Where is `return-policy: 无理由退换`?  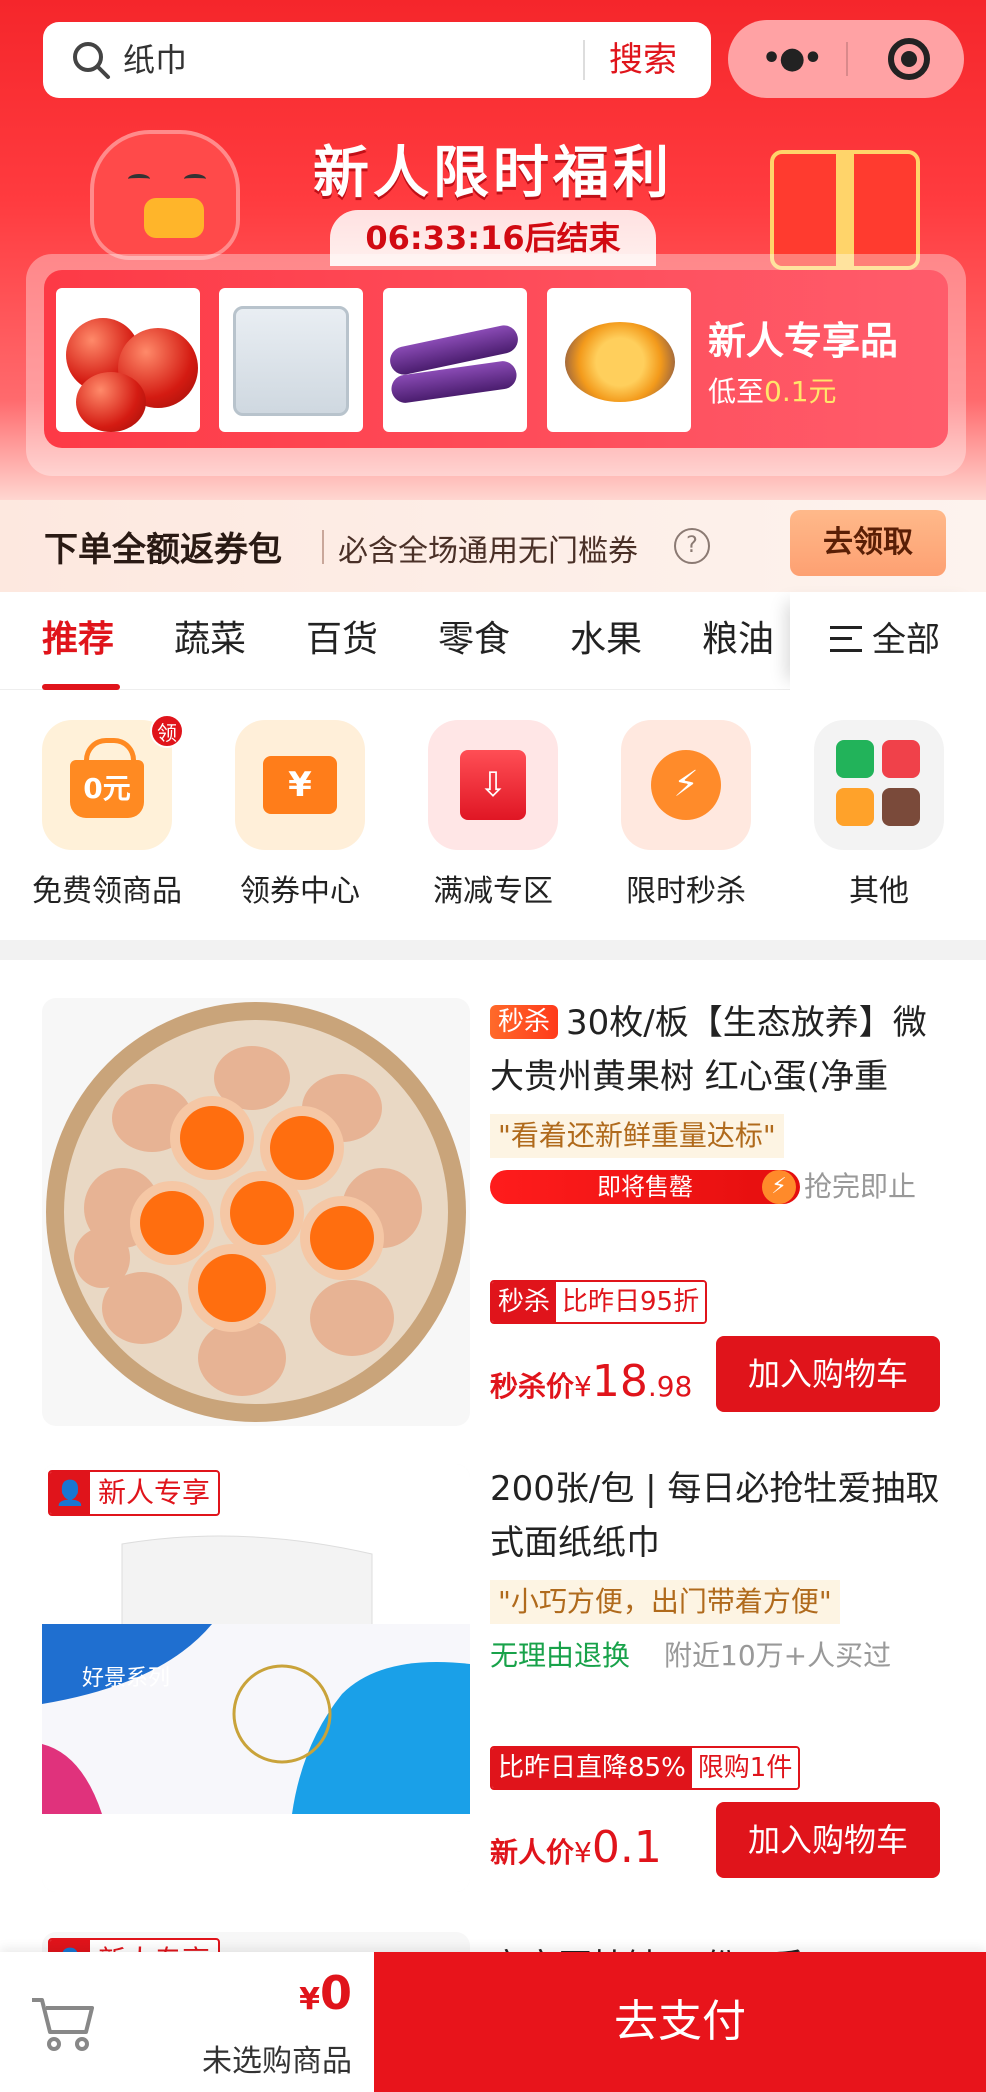 return-policy: 无理由退换 is located at coordinates (560, 1655).